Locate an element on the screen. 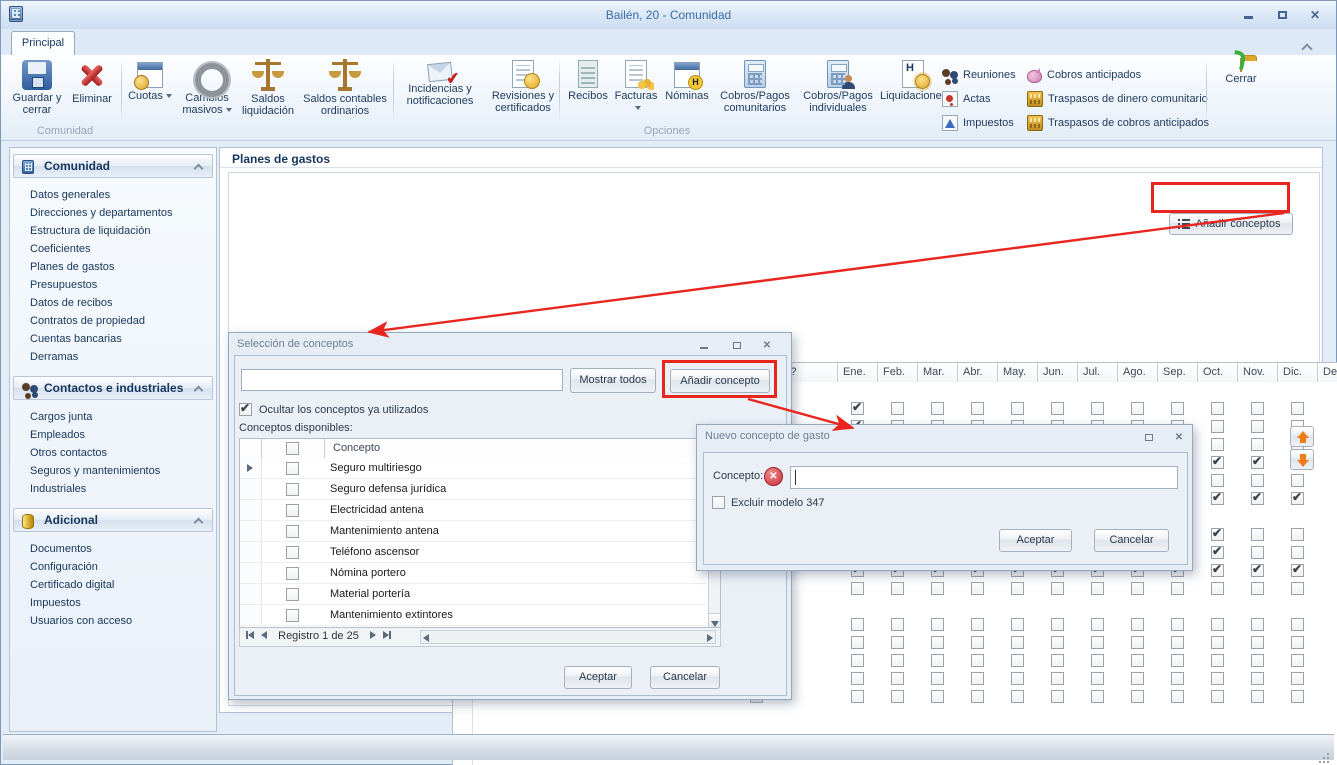 This screenshot has width=1337, height=765. sidebar-item-seguros-y-mantenimientos: Seguros y mantenimientos is located at coordinates (112, 471).